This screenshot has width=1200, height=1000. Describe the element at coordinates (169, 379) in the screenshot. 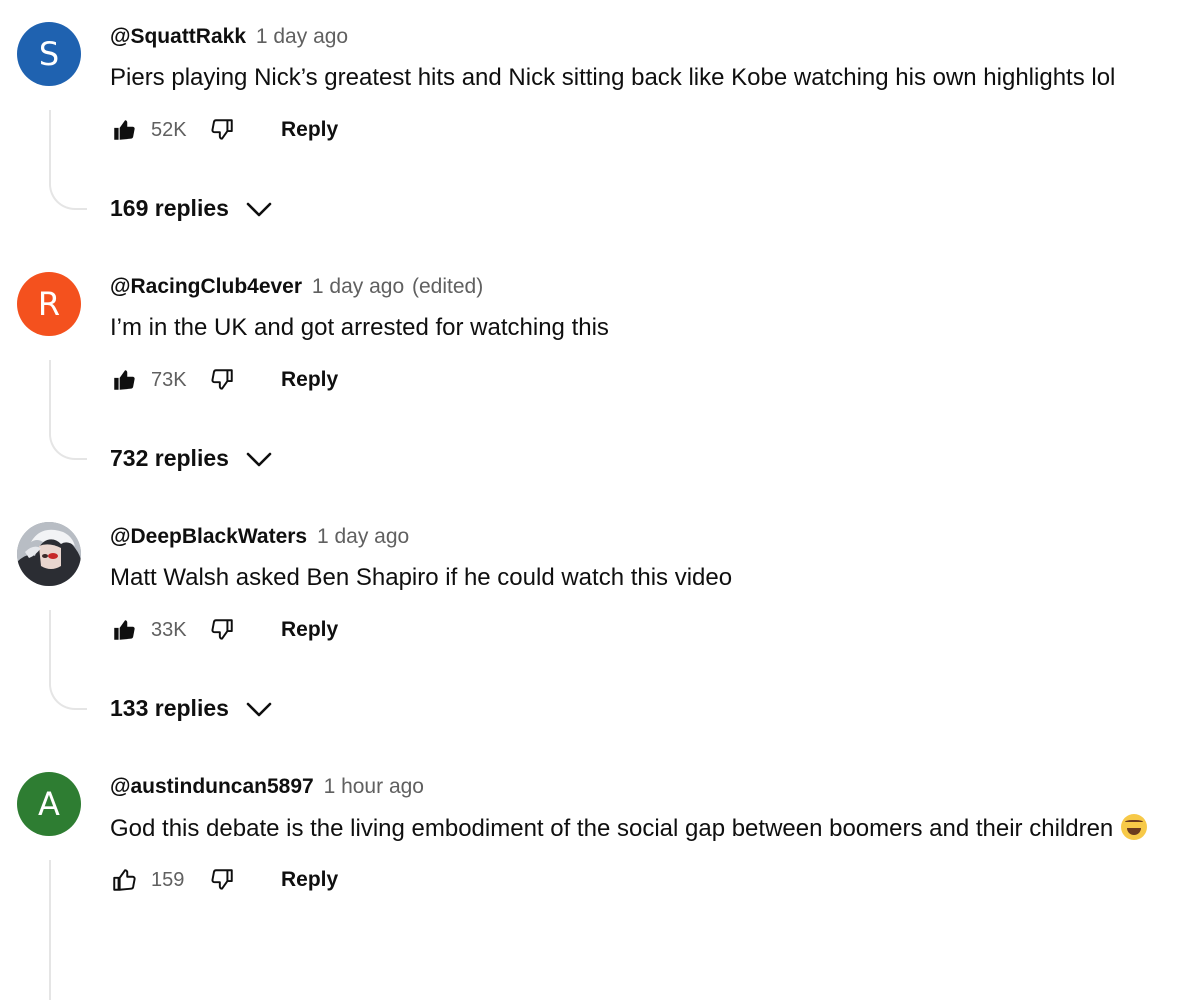

I see `like-count: 73K` at that location.